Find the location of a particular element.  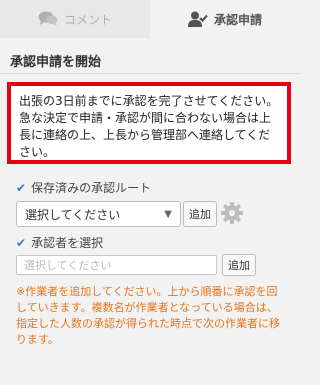

chevron-down-icon: ▼ is located at coordinates (168, 214).